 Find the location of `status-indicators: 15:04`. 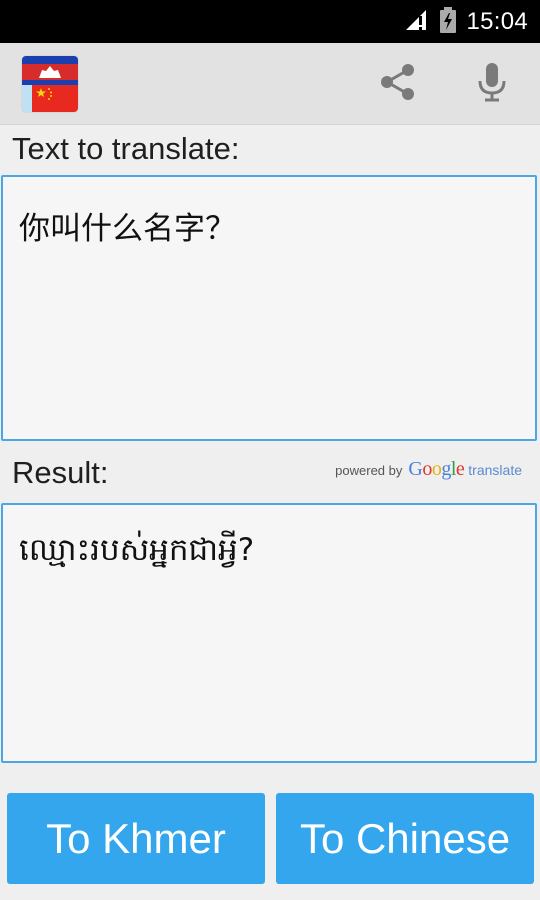

status-indicators: 15:04 is located at coordinates (466, 21).